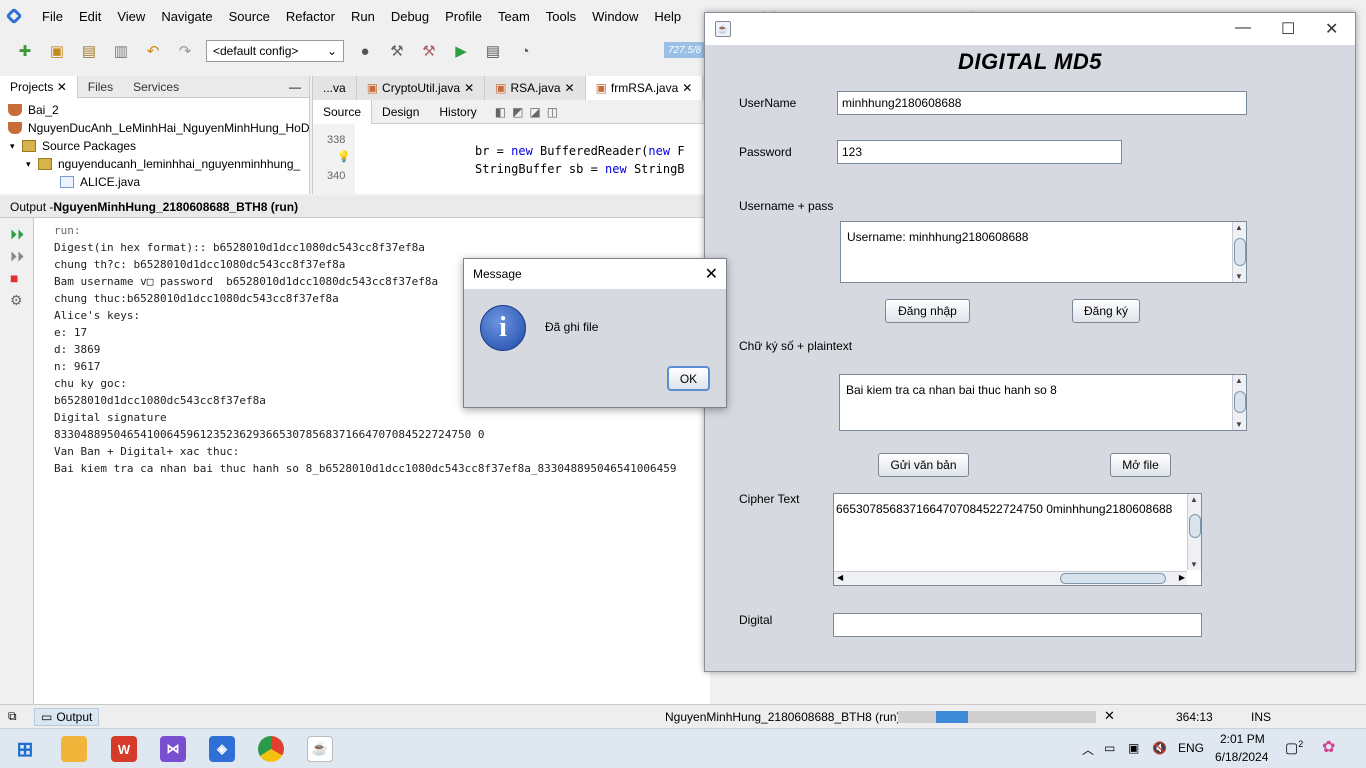  I want to click on menu-navigate: Navigate, so click(186, 16).